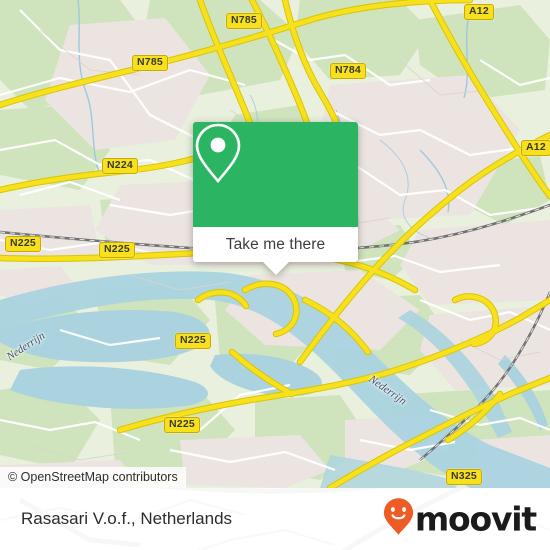 The image size is (550, 550). I want to click on callout-action-area: Take me there, so click(275, 251).